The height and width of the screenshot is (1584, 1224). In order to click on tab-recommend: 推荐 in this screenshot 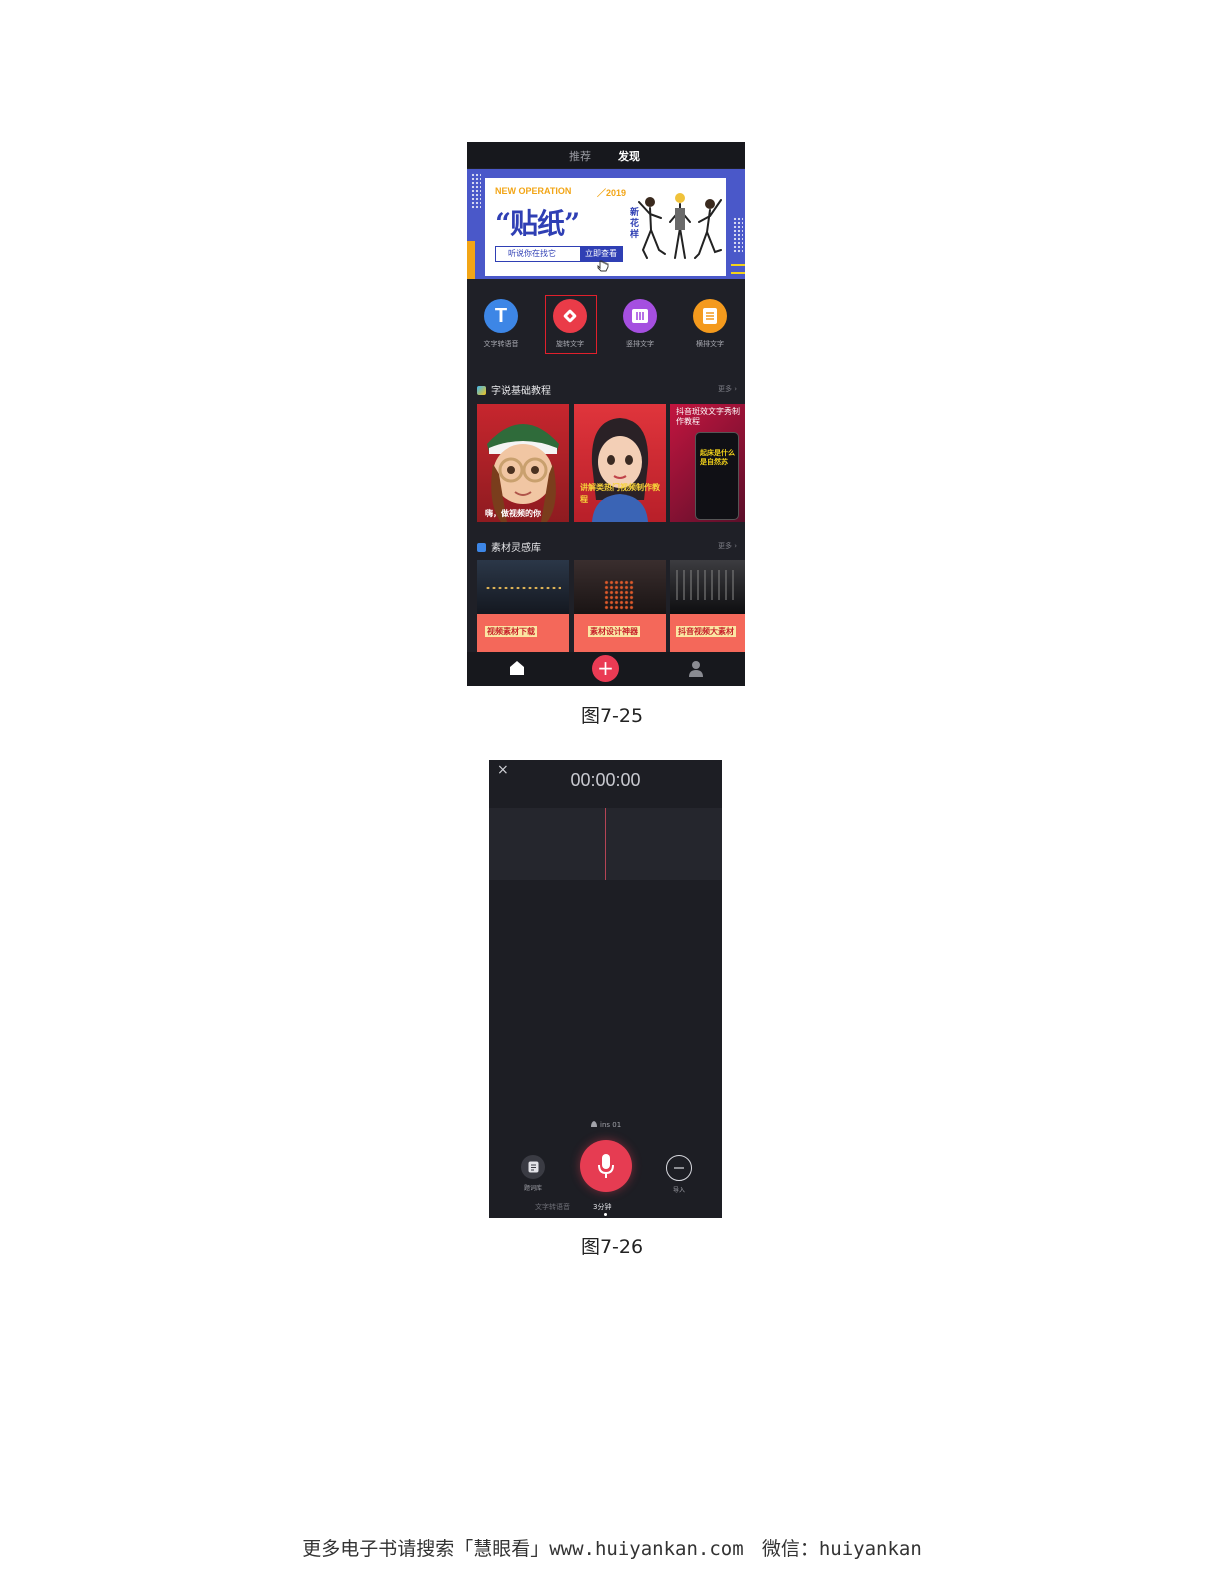, I will do `click(580, 156)`.